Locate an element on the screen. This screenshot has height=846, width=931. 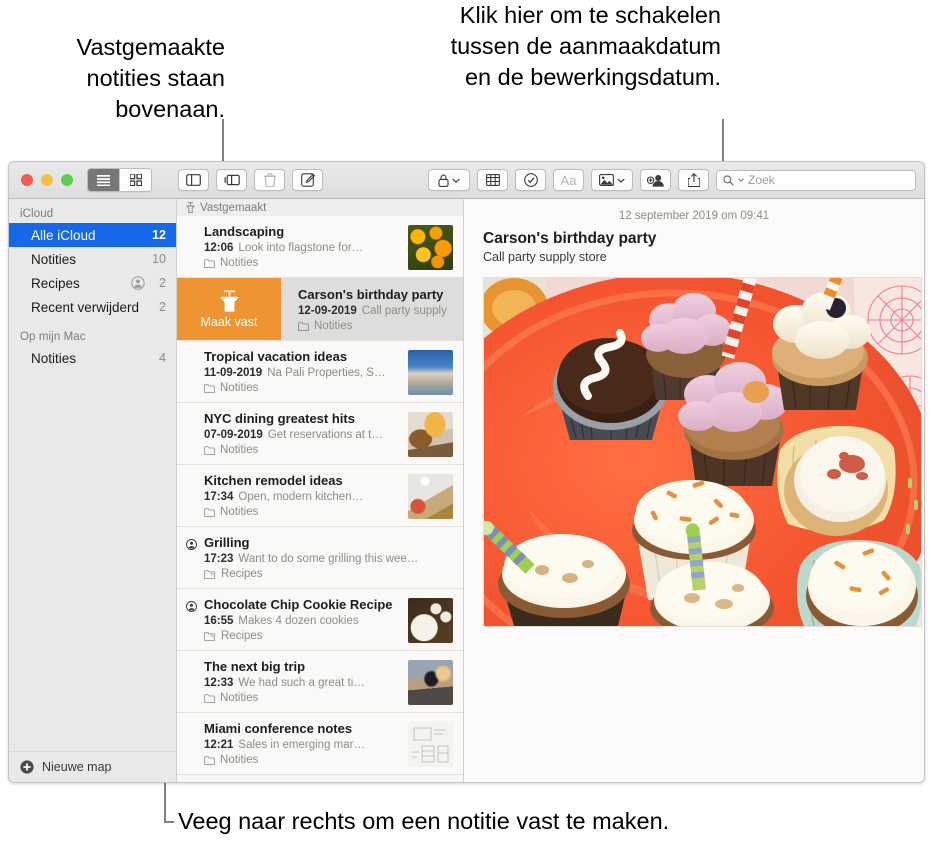
trash-icon is located at coordinates (269, 180).